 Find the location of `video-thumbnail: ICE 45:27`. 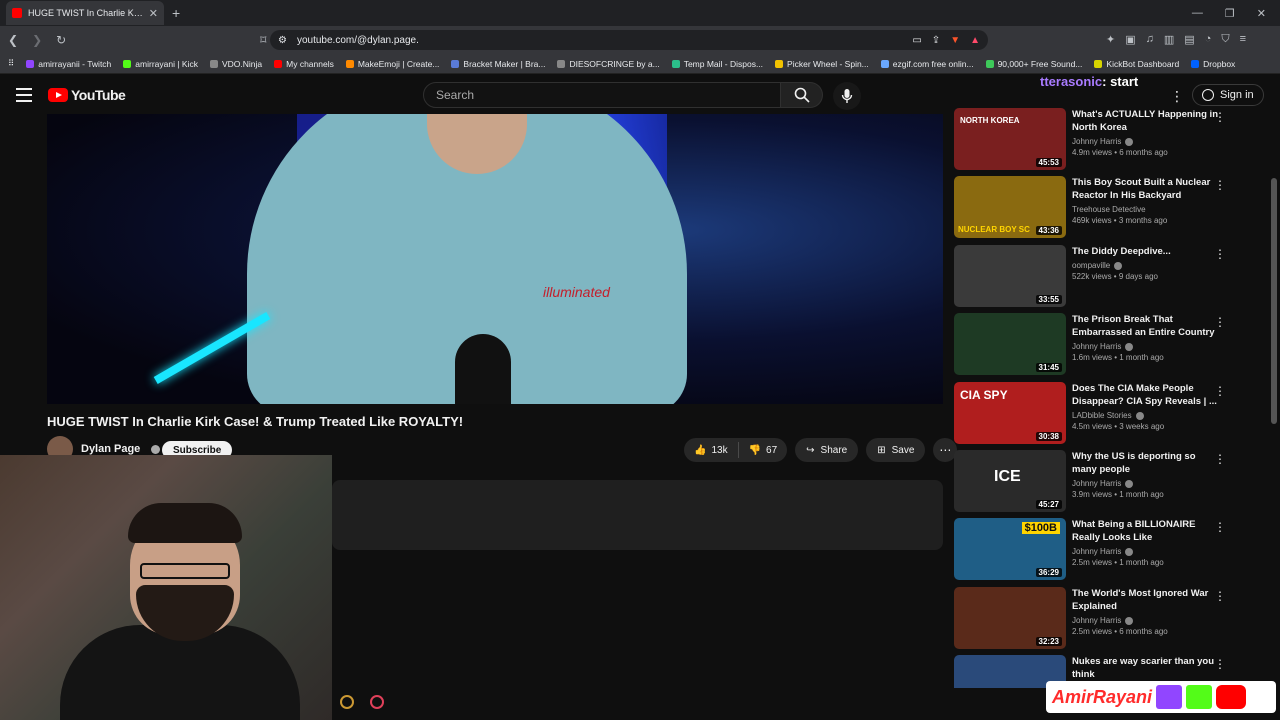

video-thumbnail: ICE 45:27 is located at coordinates (1010, 481).